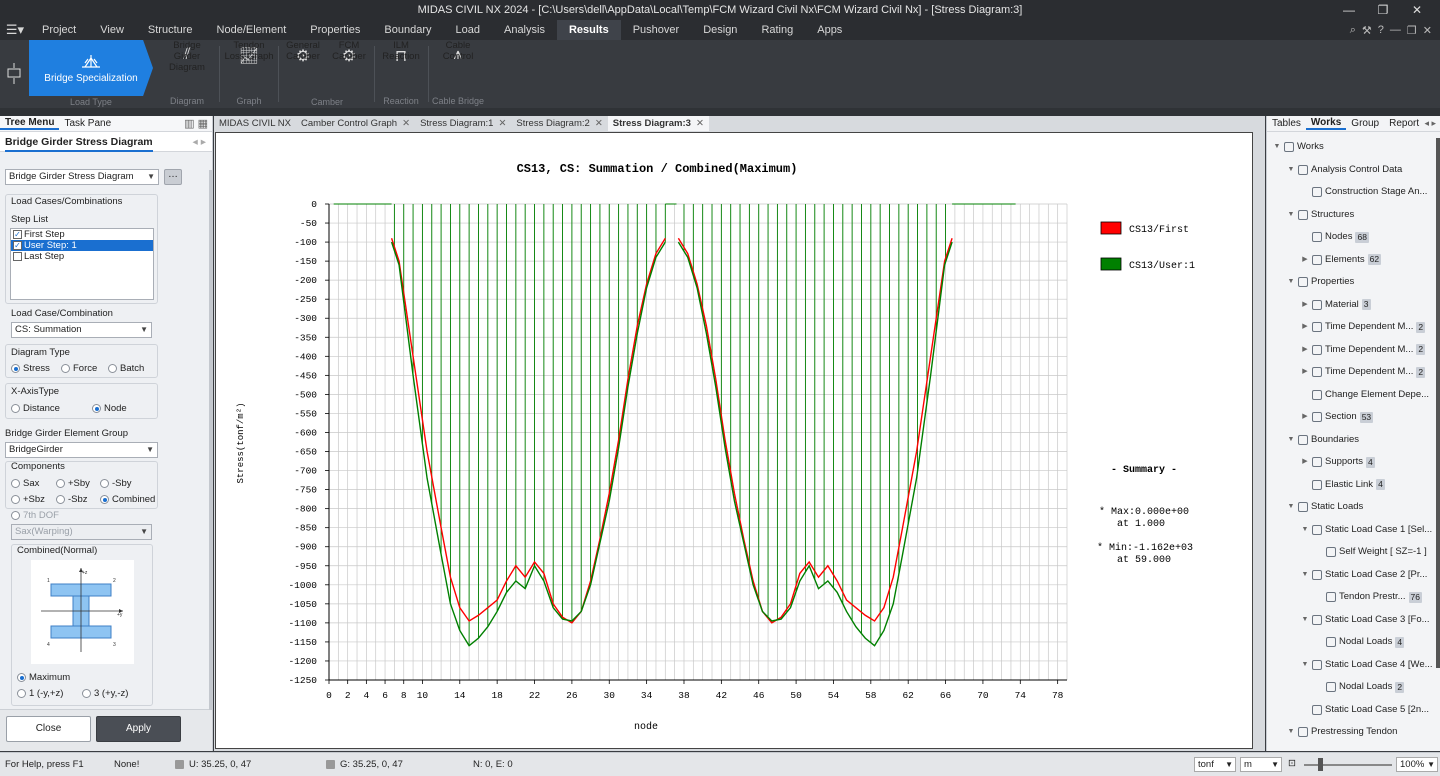 This screenshot has height=776, width=1440. I want to click on menu-load: Load, so click(468, 30).